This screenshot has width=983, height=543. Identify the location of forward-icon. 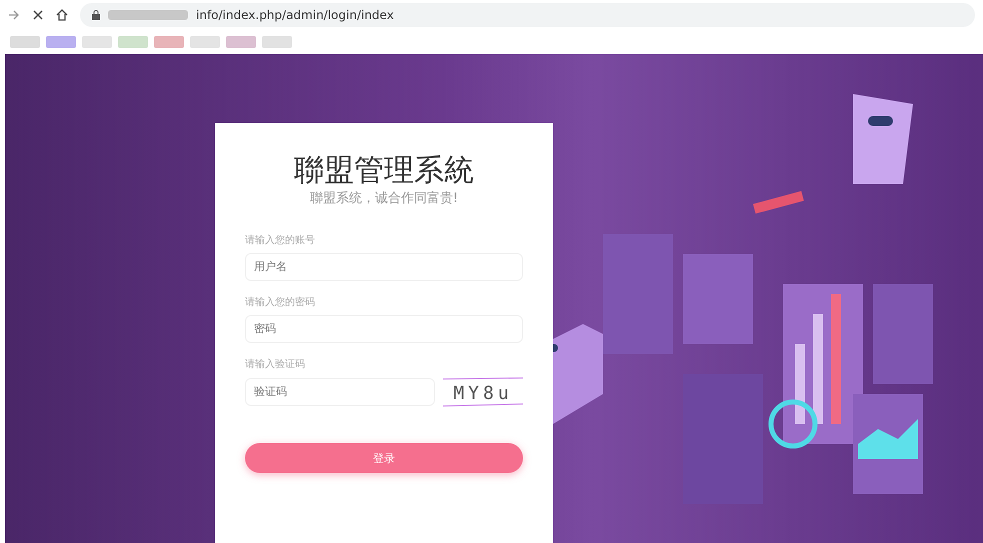
(14, 15).